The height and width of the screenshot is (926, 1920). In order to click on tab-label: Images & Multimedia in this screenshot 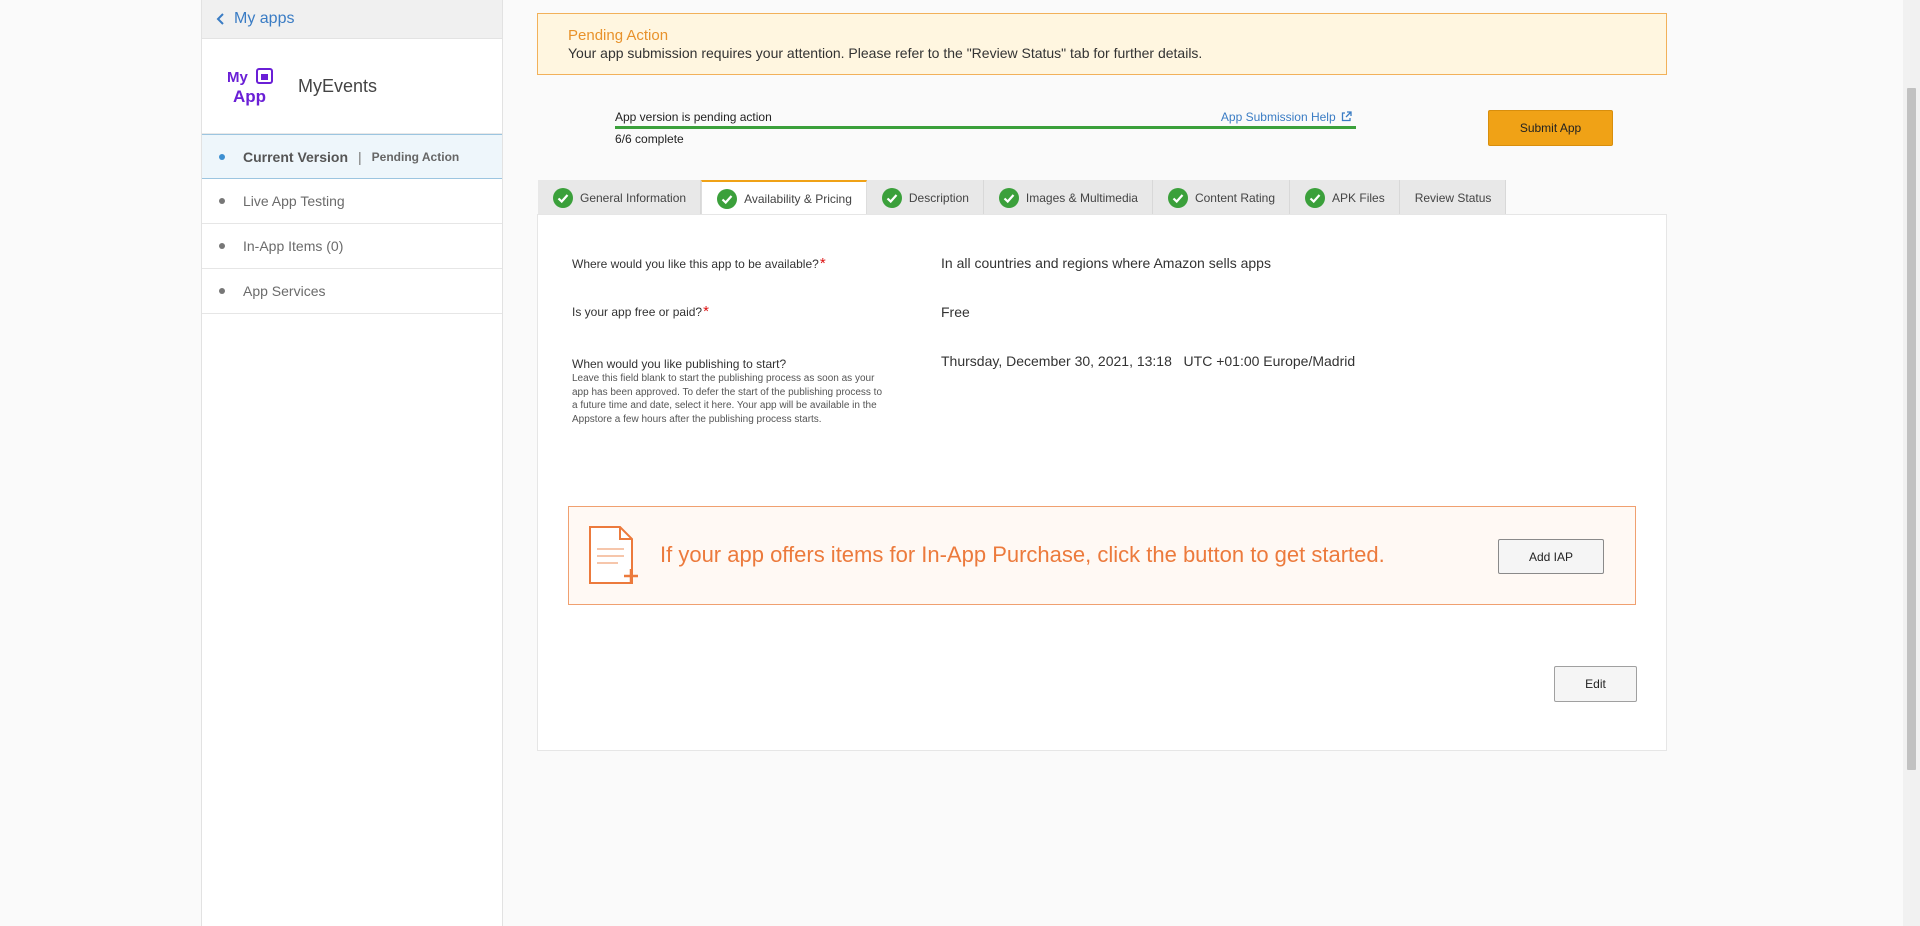, I will do `click(1081, 197)`.